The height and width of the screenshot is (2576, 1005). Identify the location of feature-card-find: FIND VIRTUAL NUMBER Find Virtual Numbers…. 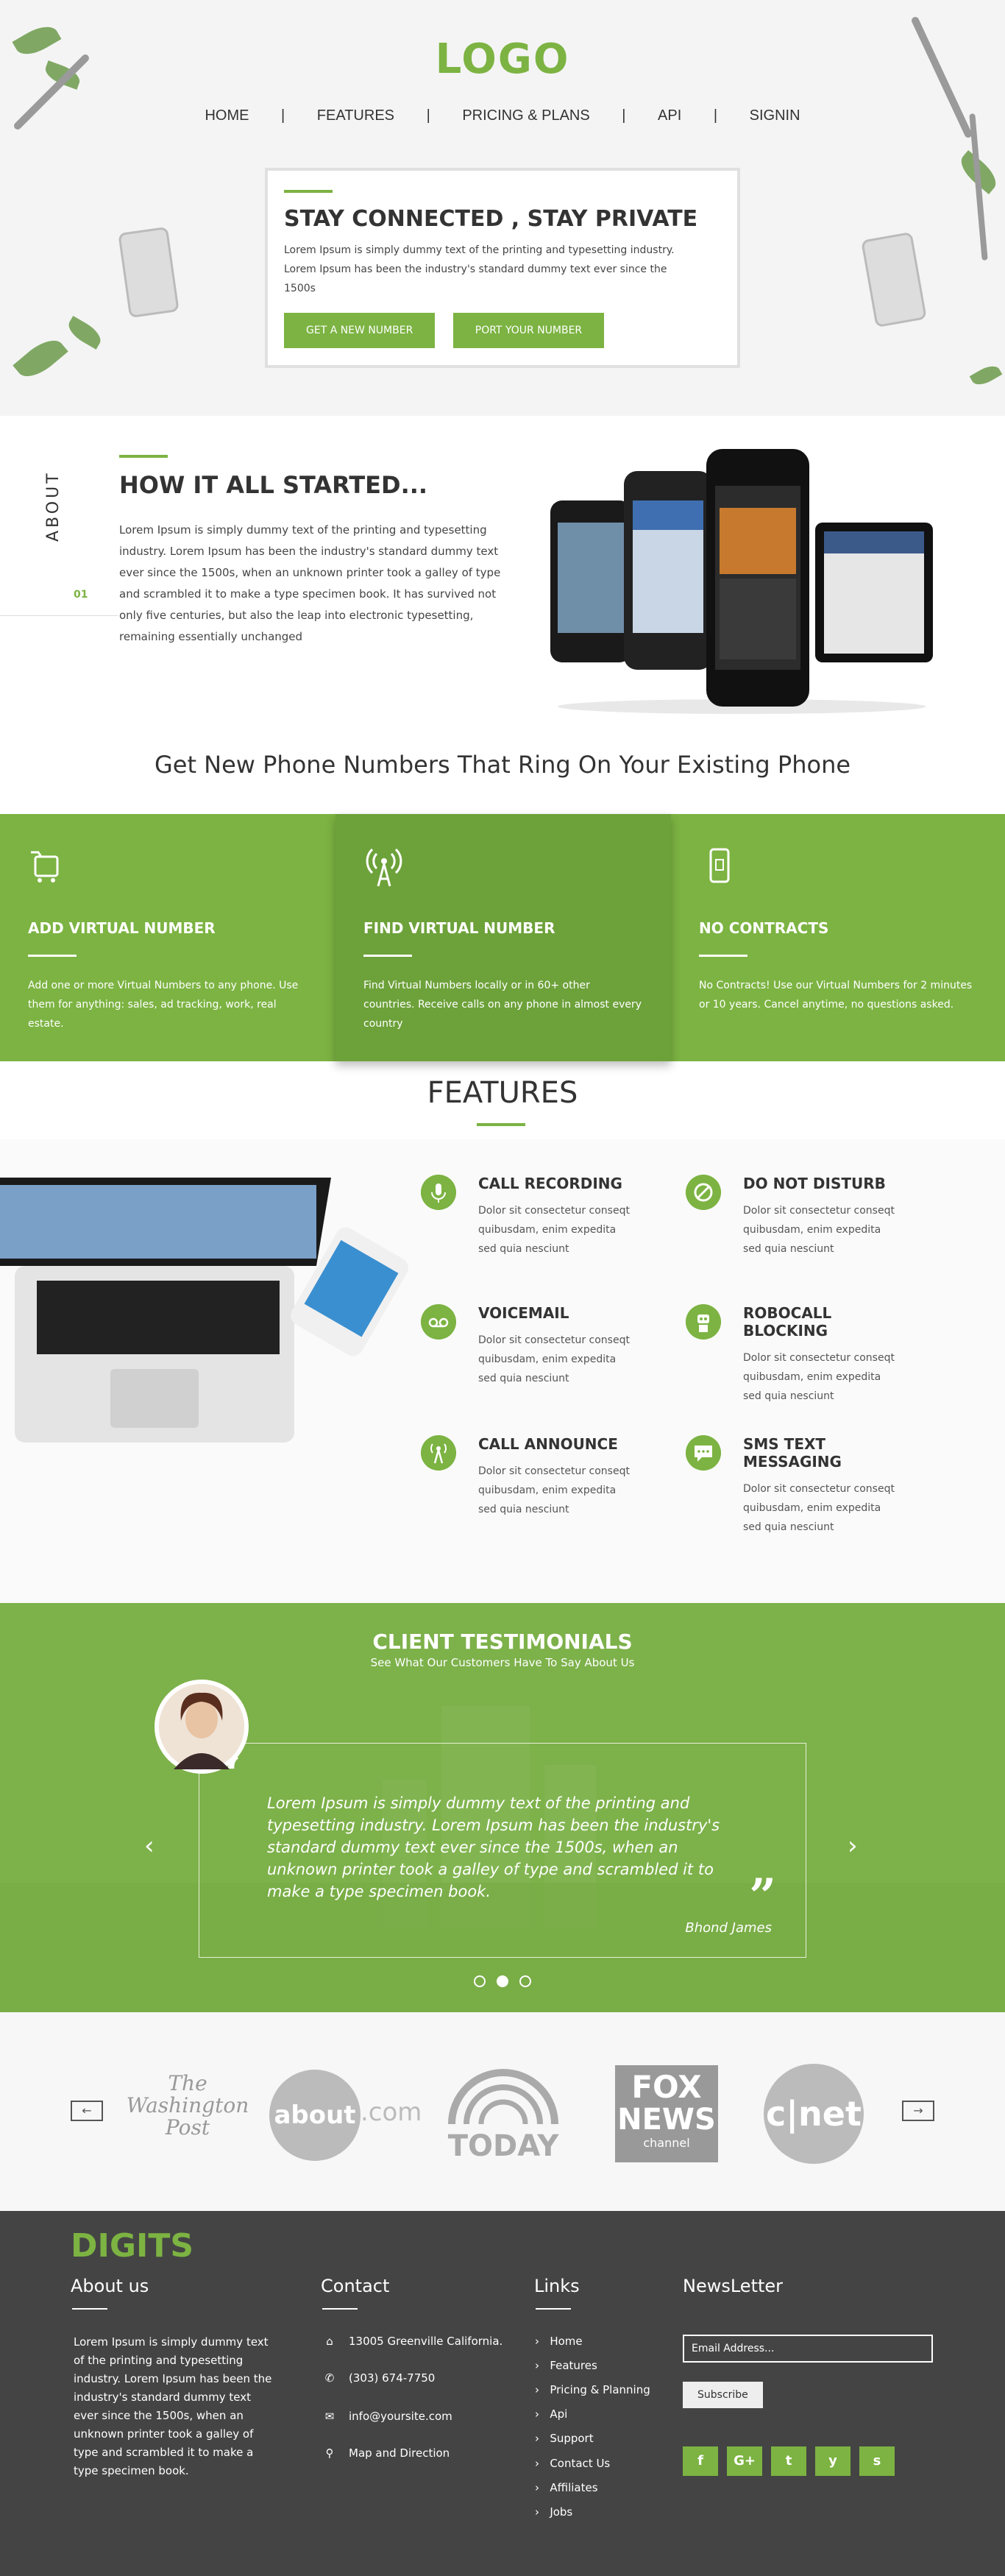
(503, 937).